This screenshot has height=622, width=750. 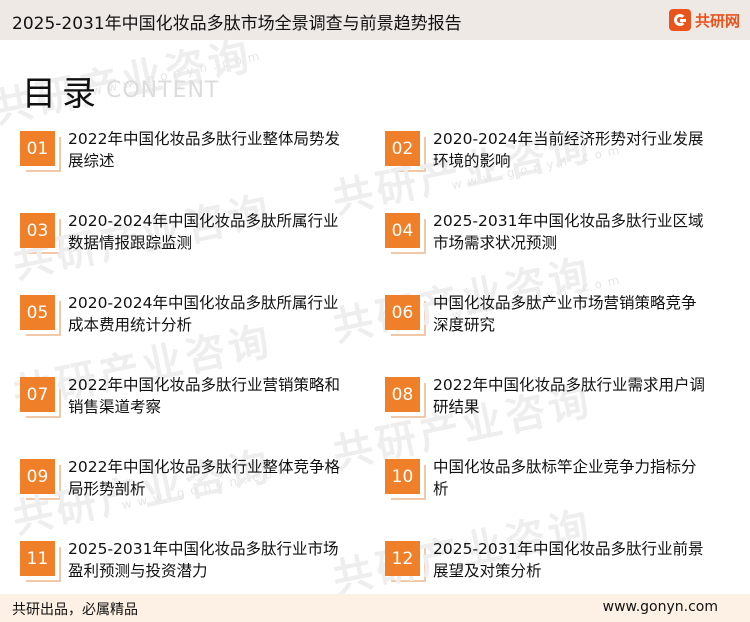 What do you see at coordinates (163, 90) in the screenshot?
I see `toc-subheading: CONTENT` at bounding box center [163, 90].